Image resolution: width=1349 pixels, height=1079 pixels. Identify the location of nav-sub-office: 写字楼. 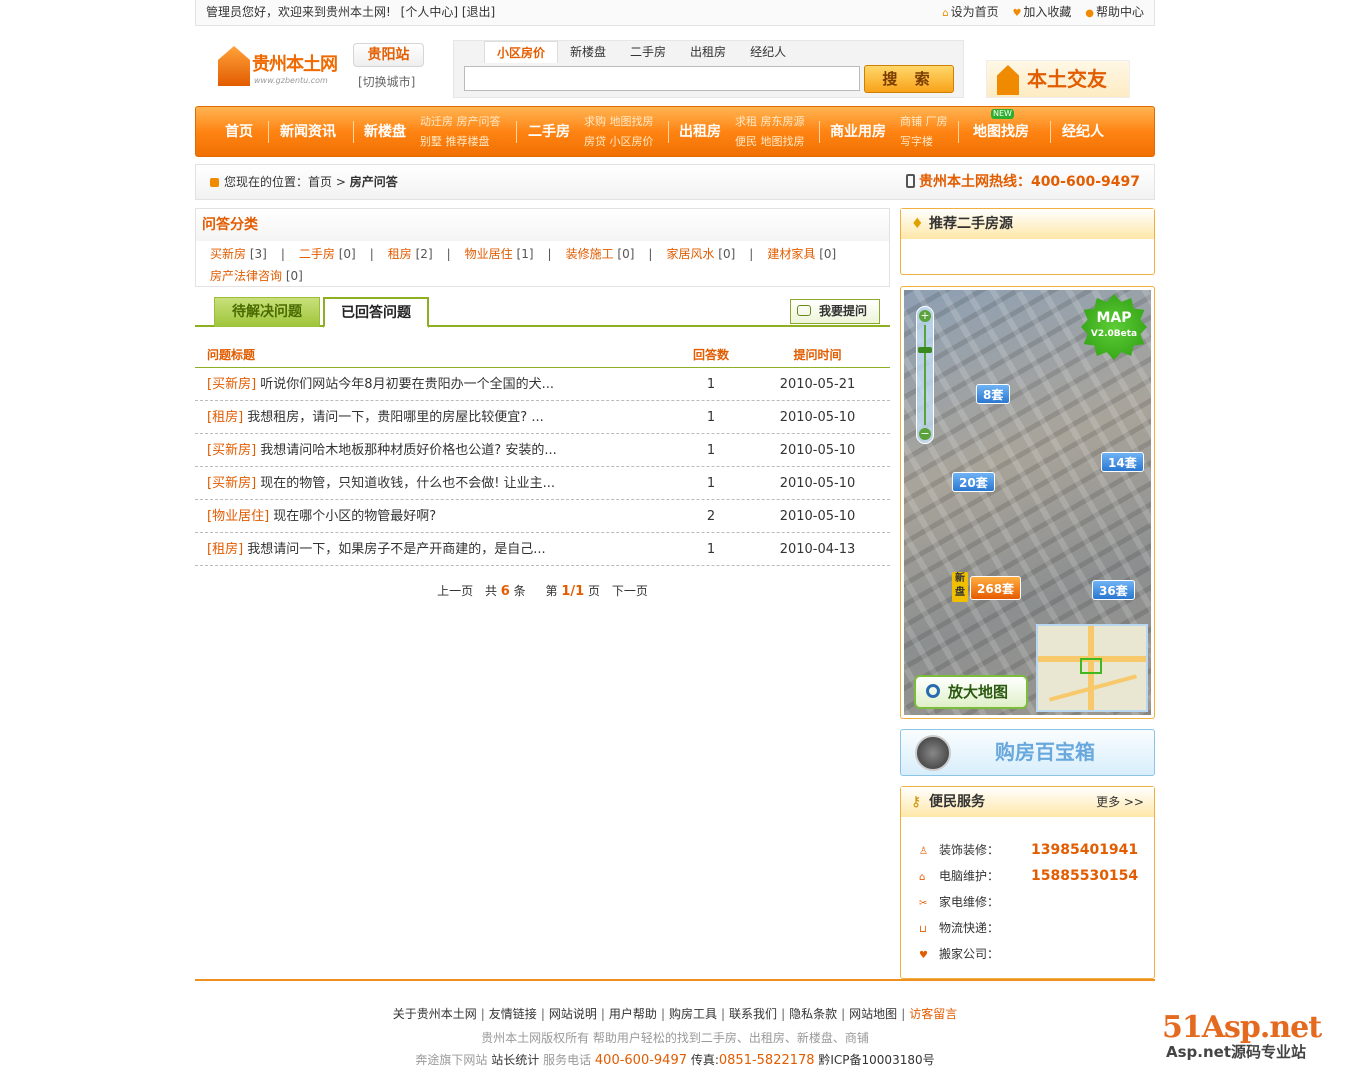
(916, 141).